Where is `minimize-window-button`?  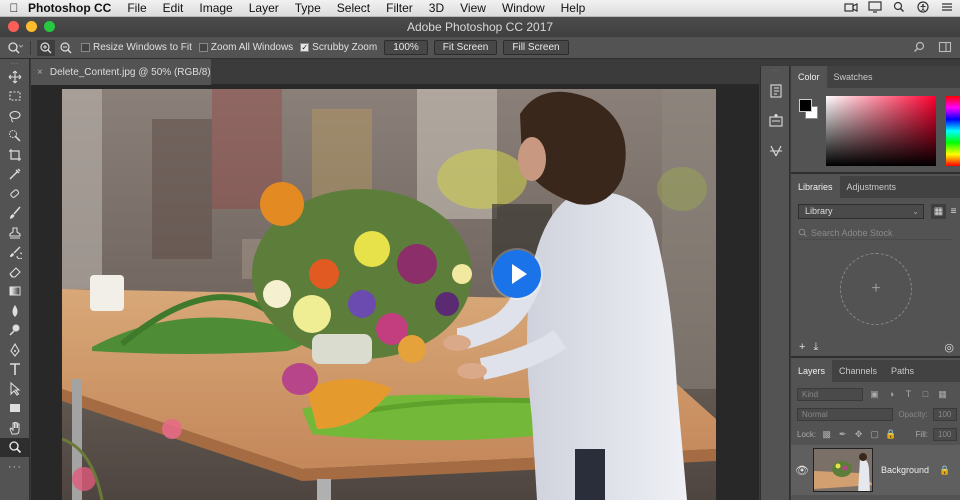
minimize-window-button is located at coordinates (31, 26).